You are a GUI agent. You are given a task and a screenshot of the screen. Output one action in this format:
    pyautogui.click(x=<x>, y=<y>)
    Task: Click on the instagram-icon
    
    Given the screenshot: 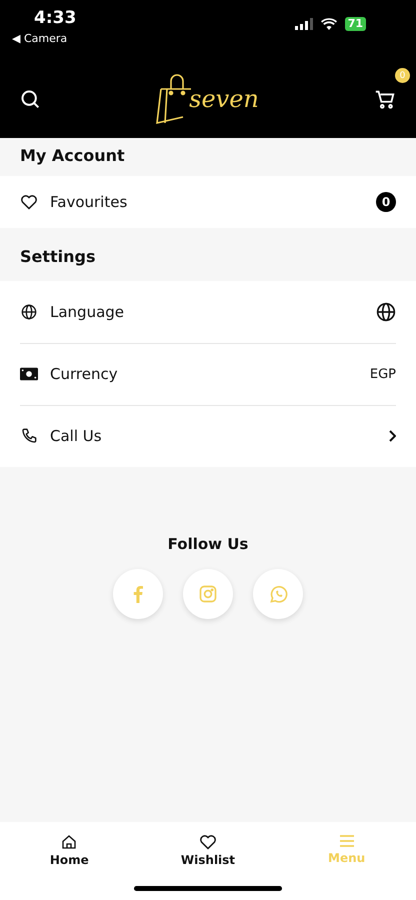 What is the action you would take?
    pyautogui.click(x=208, y=594)
    